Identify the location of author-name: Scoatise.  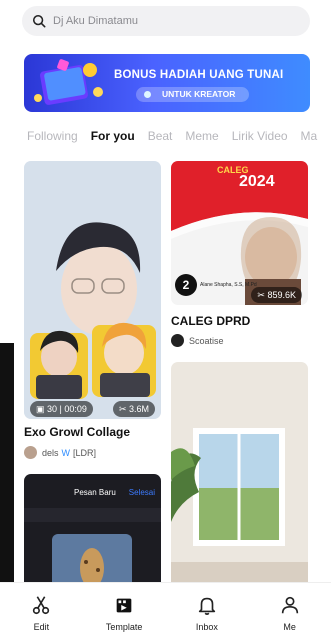
(206, 340).